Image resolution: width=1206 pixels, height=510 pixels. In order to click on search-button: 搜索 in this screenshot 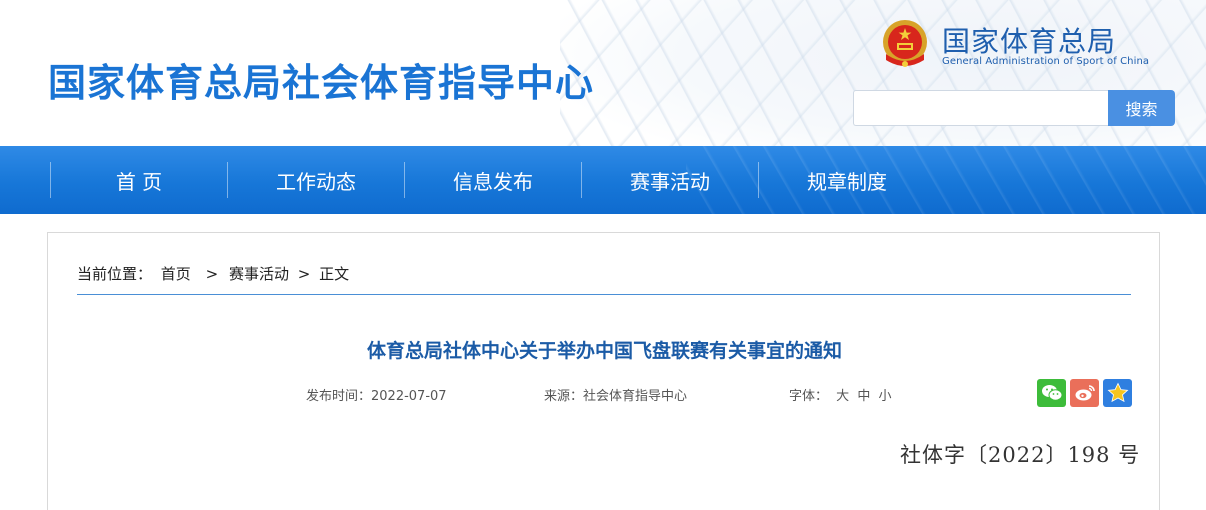, I will do `click(1141, 108)`.